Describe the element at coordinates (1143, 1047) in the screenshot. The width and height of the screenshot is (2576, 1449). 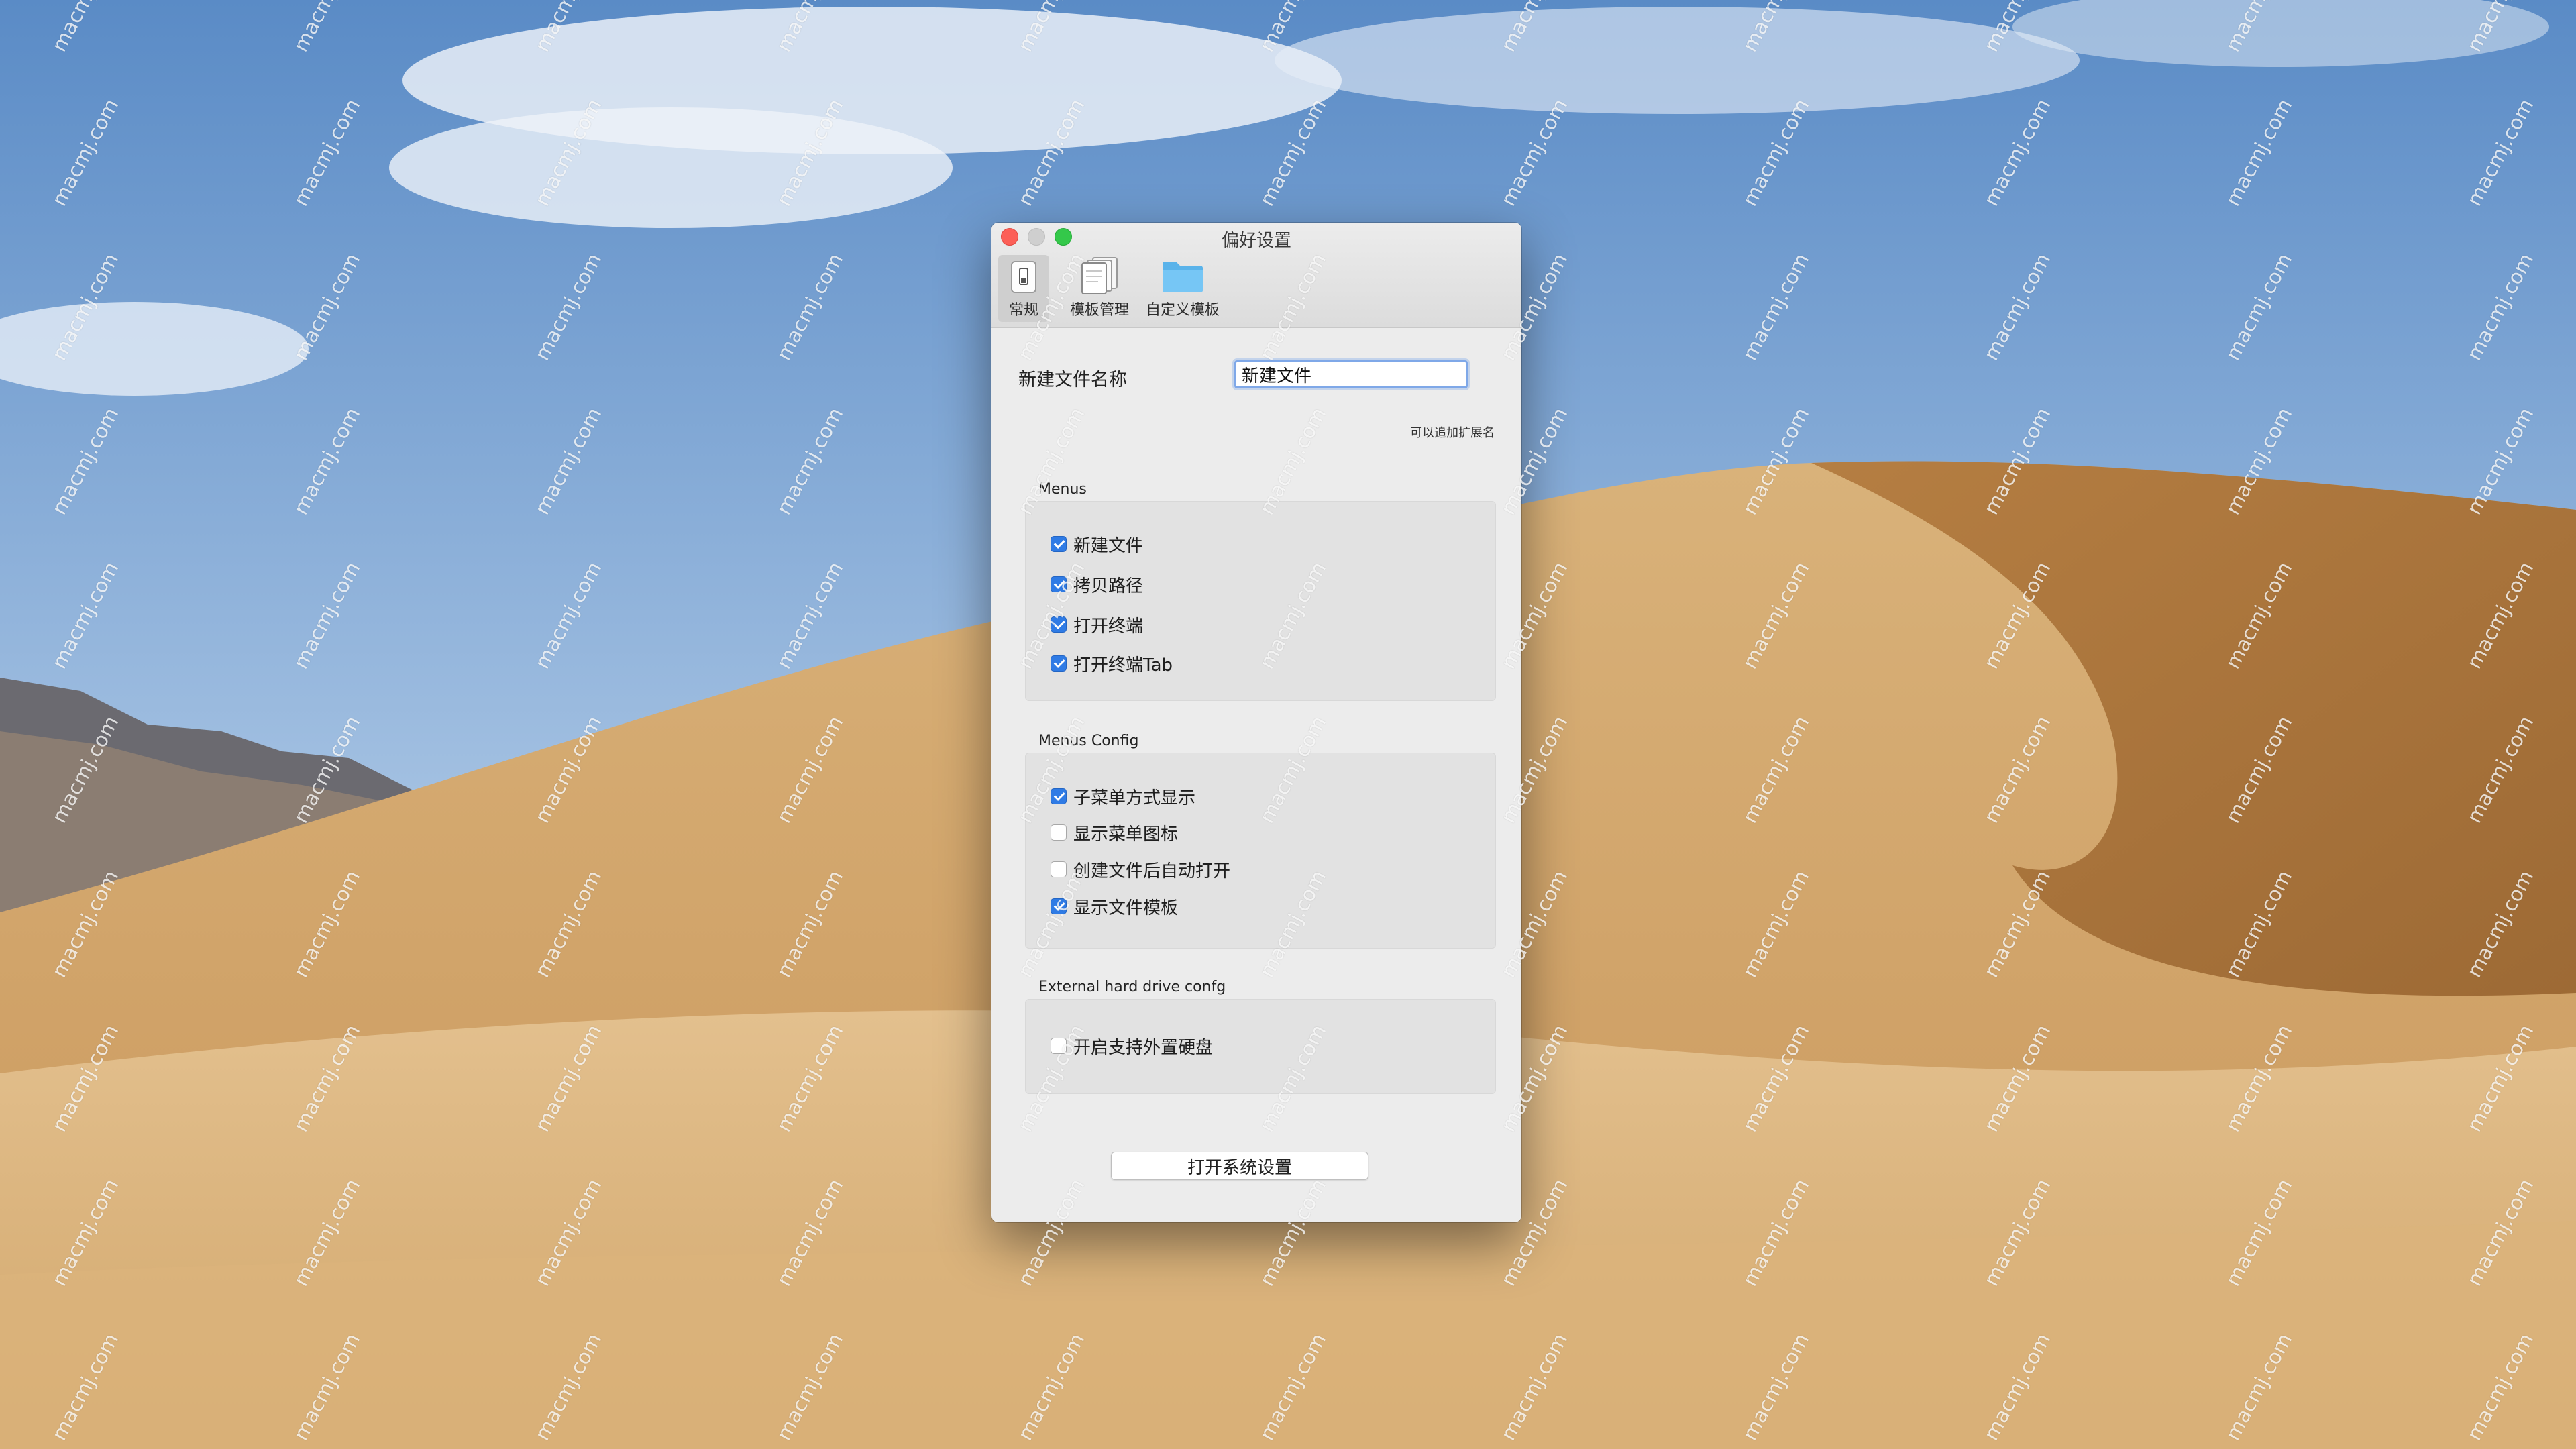
I see `option-label: 开启支持外置硬盘` at that location.